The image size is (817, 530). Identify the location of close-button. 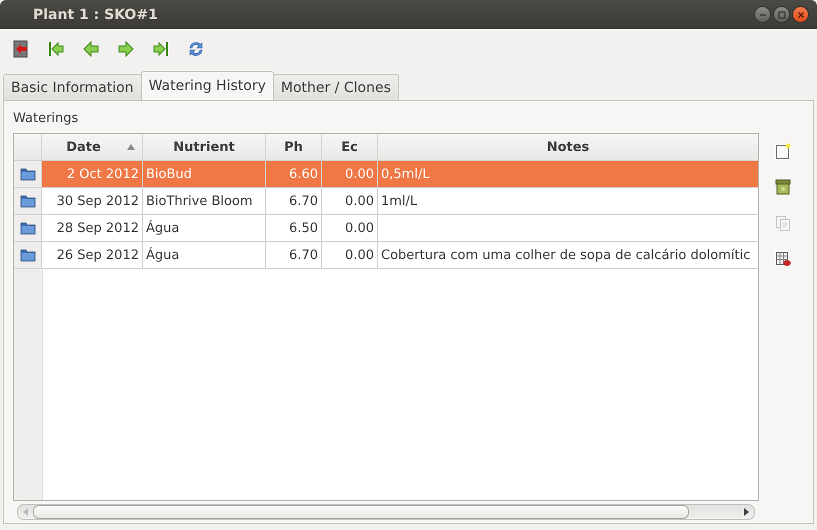
(800, 14).